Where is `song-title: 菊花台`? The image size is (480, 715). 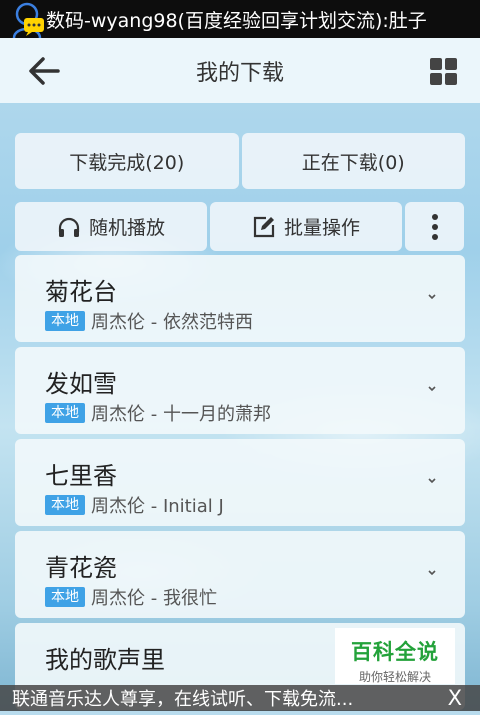
song-title: 菊花台 is located at coordinates (81, 292).